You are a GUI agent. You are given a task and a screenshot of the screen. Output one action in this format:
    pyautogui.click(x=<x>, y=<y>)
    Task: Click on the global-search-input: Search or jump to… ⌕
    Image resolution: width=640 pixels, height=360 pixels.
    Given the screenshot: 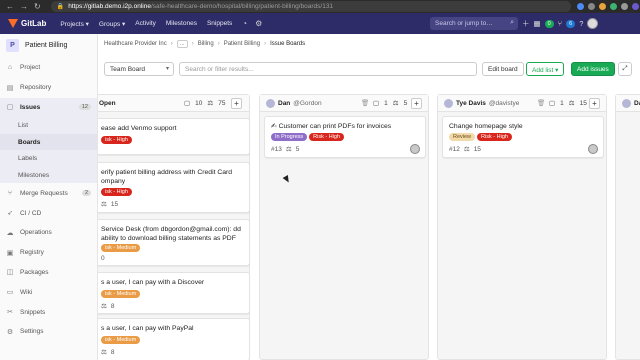 What is the action you would take?
    pyautogui.click(x=474, y=23)
    